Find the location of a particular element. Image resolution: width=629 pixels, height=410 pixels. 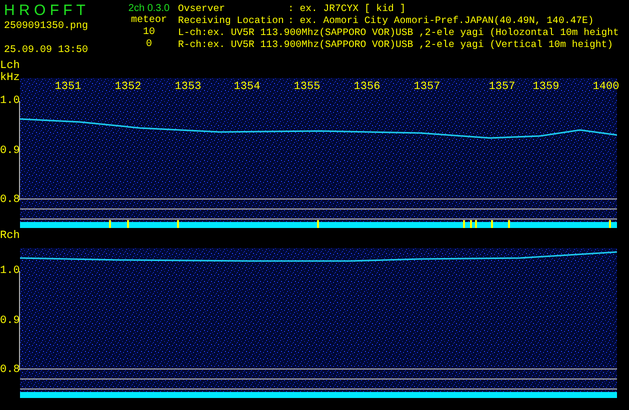

time-label: 1353 is located at coordinates (188, 87).